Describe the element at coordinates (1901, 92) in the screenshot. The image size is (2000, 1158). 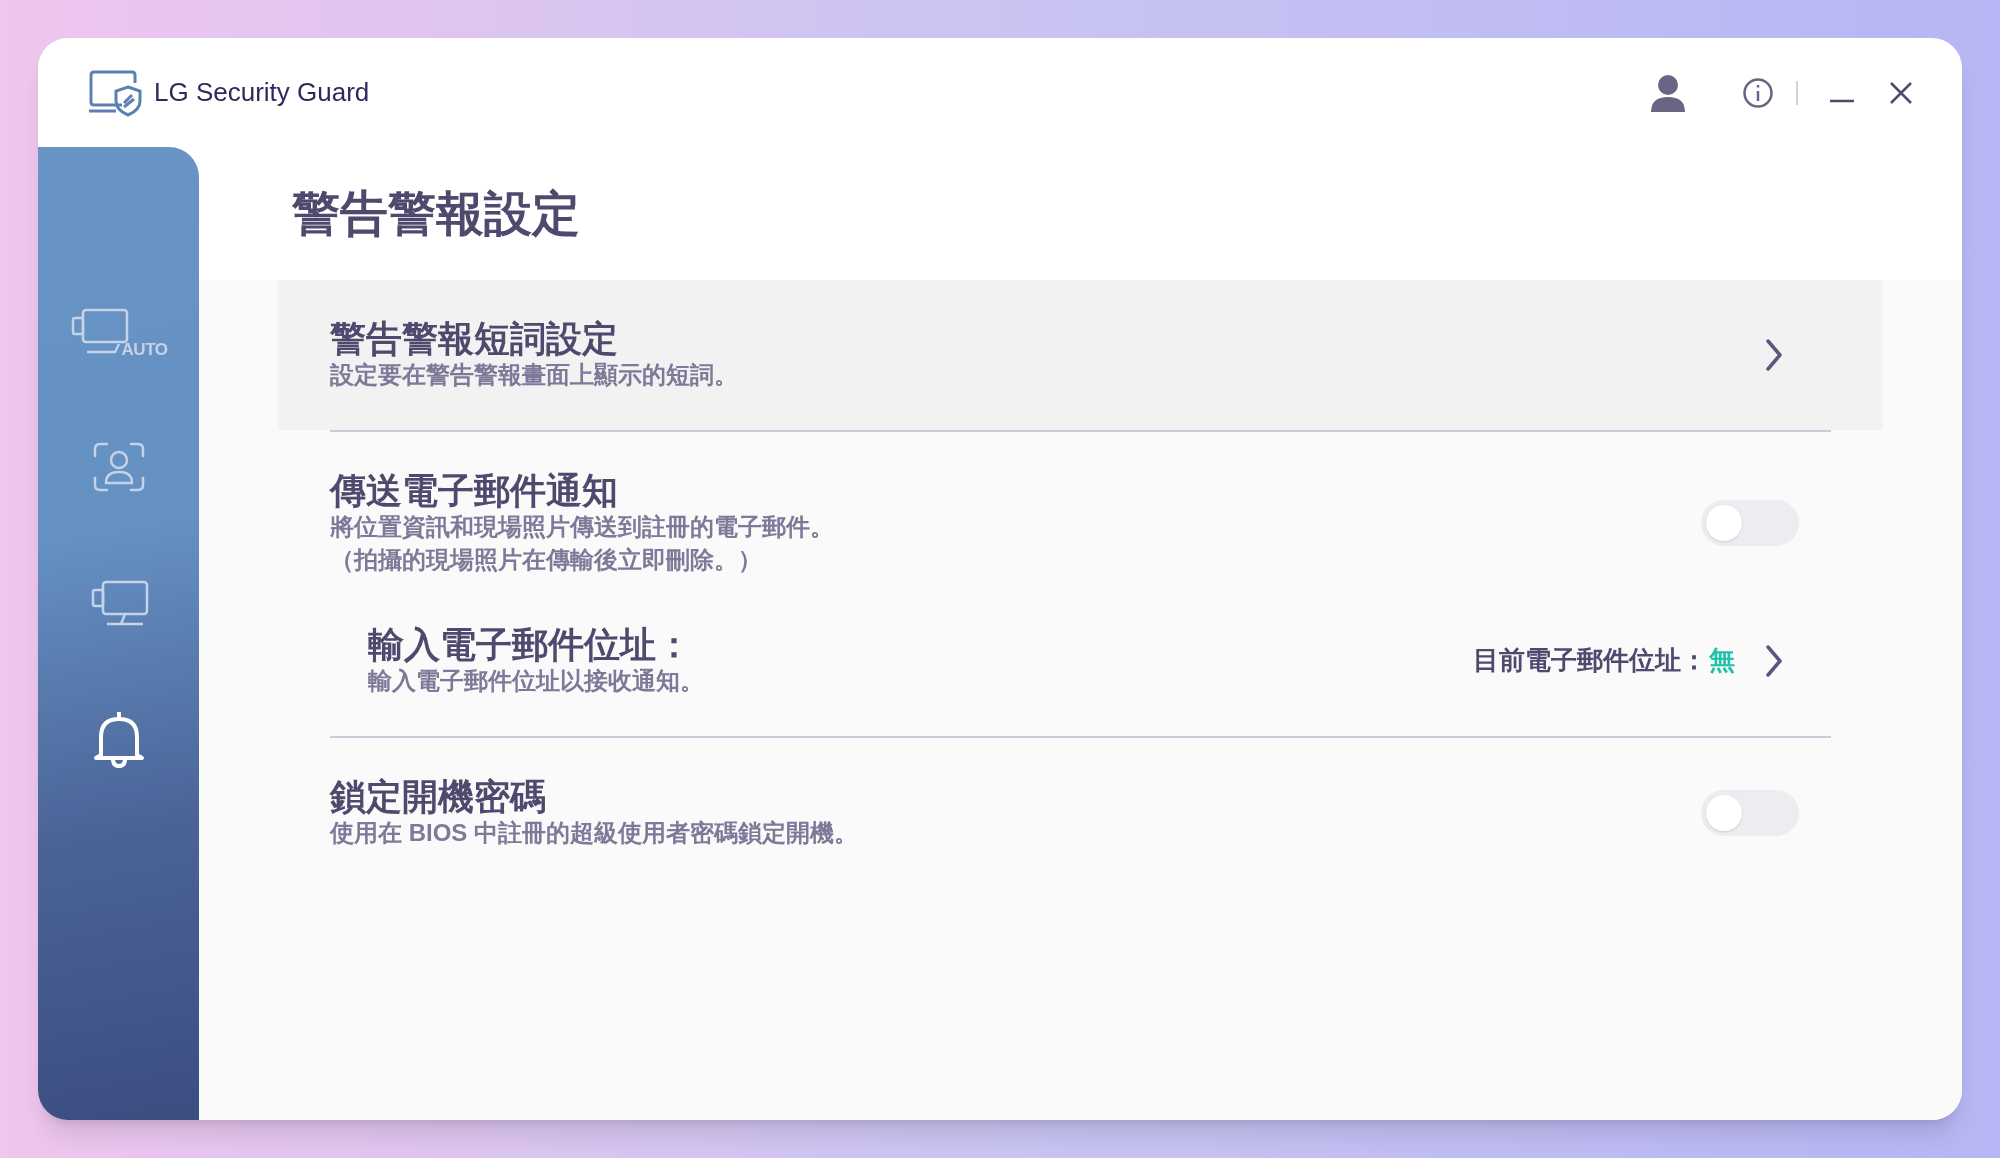
I see `close-icon` at that location.